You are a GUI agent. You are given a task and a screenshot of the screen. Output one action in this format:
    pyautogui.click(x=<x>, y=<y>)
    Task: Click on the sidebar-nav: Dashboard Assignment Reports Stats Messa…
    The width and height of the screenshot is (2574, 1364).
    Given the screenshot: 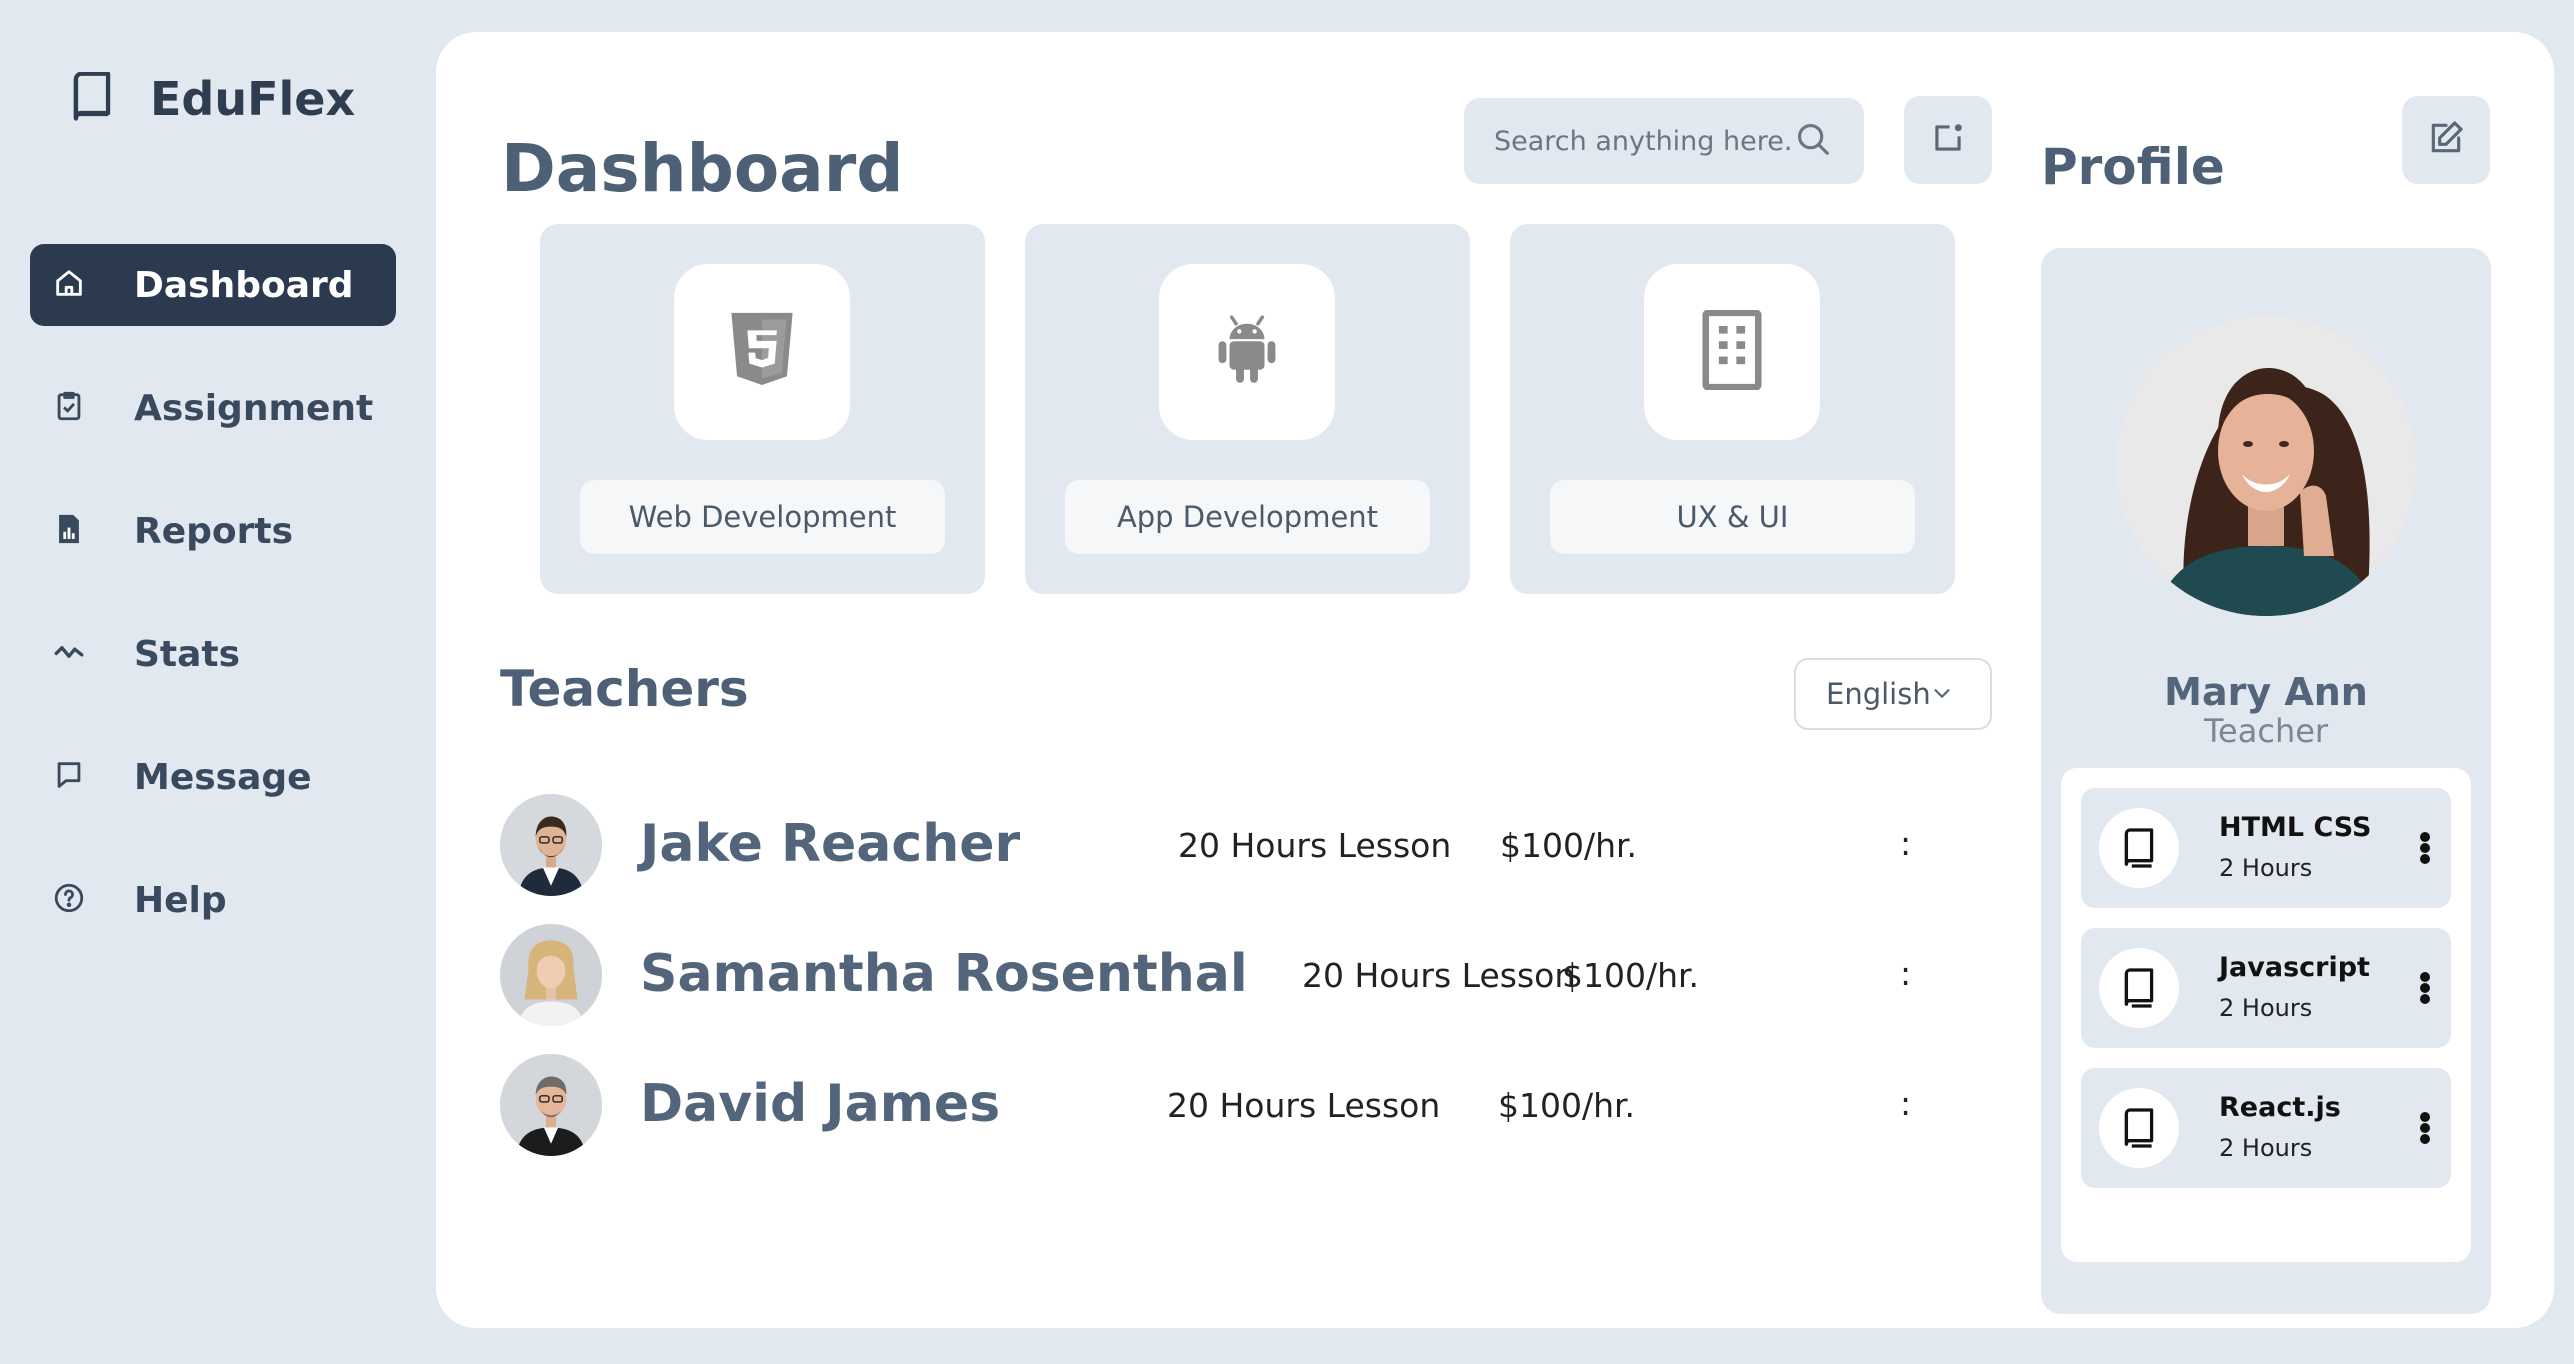 What is the action you would take?
    pyautogui.click(x=213, y=613)
    